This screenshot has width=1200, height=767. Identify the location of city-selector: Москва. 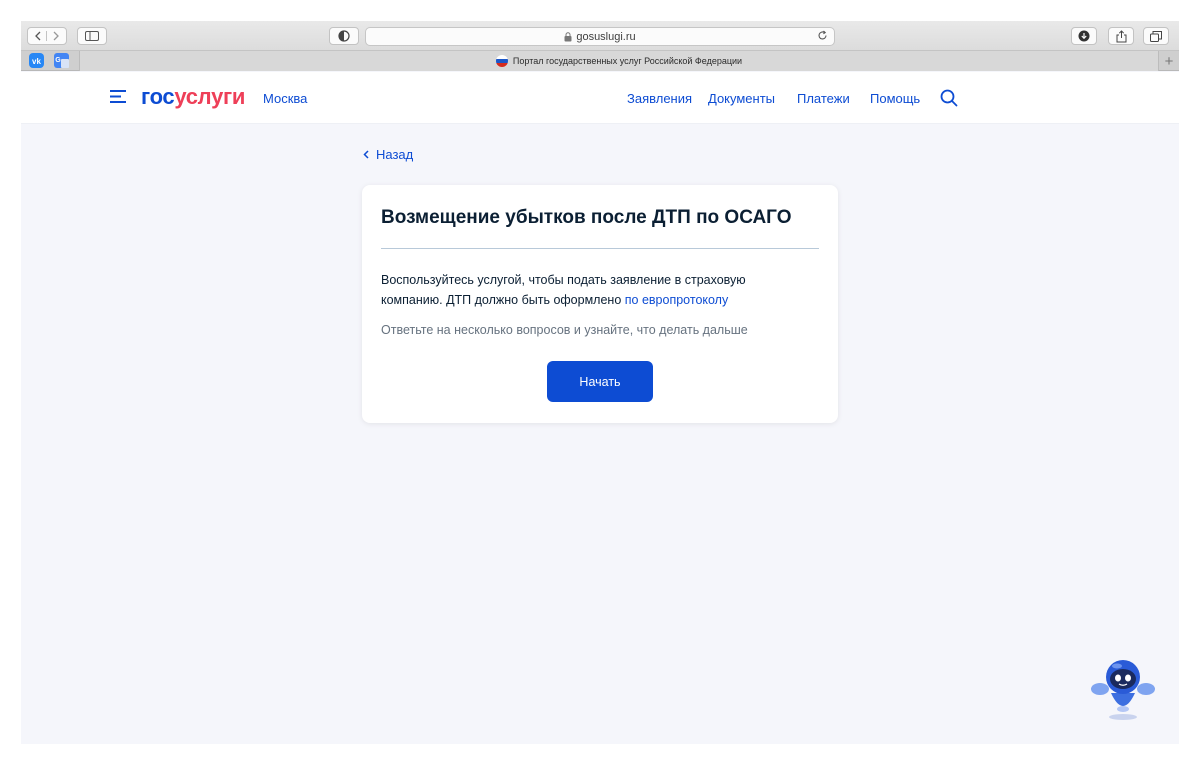
(285, 98).